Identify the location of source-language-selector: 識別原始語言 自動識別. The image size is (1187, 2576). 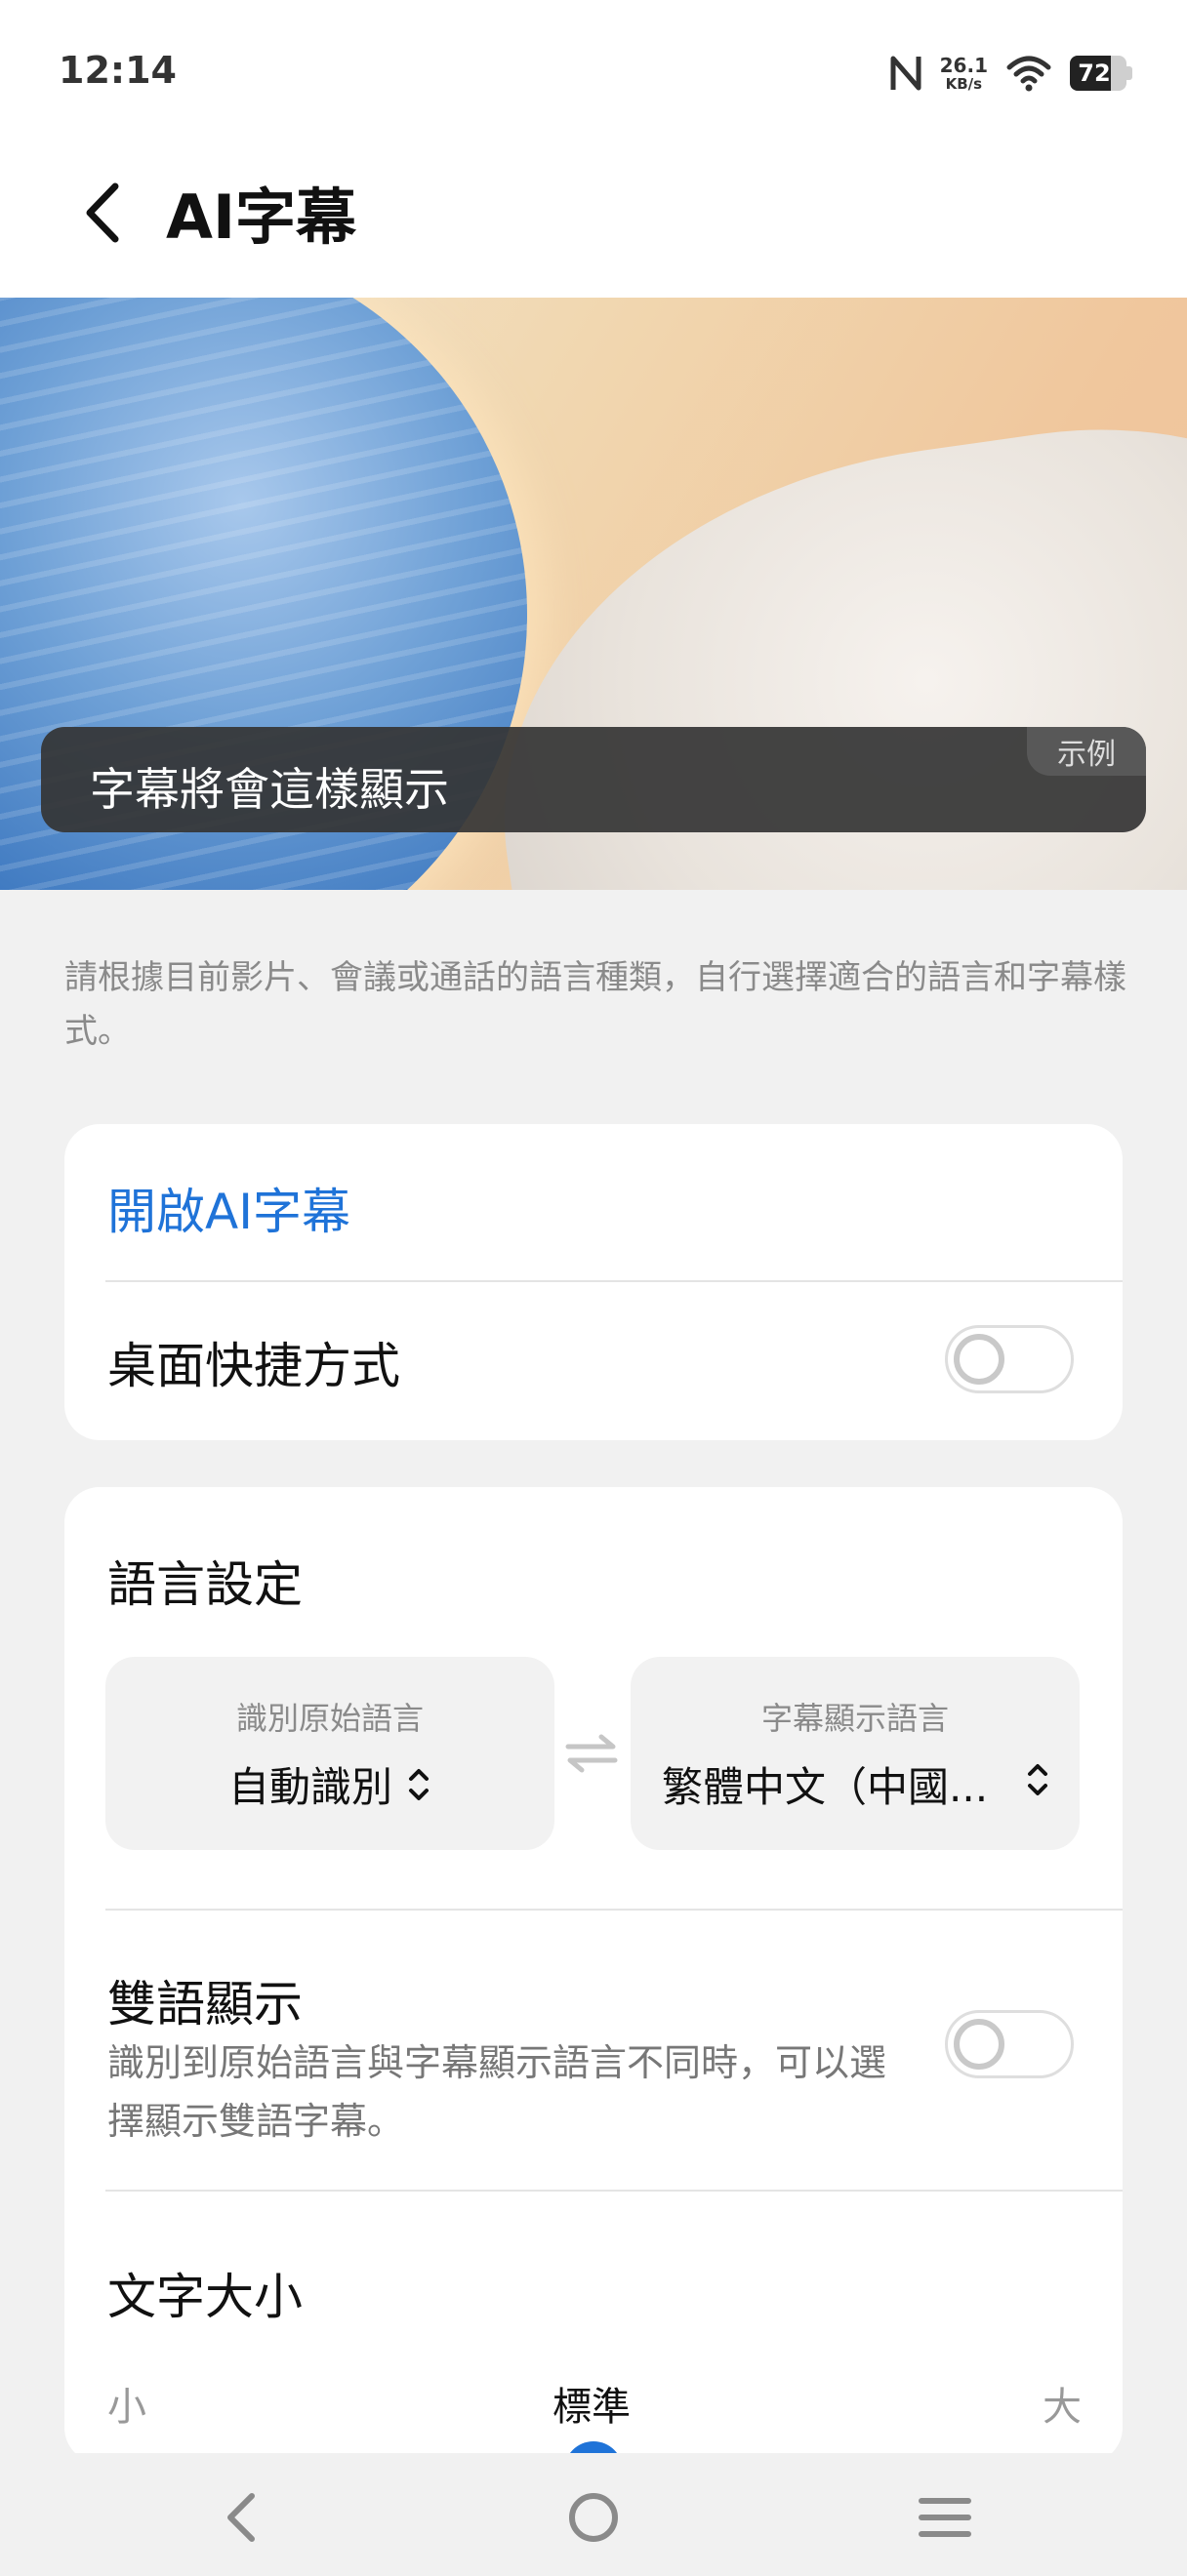
(329, 1753).